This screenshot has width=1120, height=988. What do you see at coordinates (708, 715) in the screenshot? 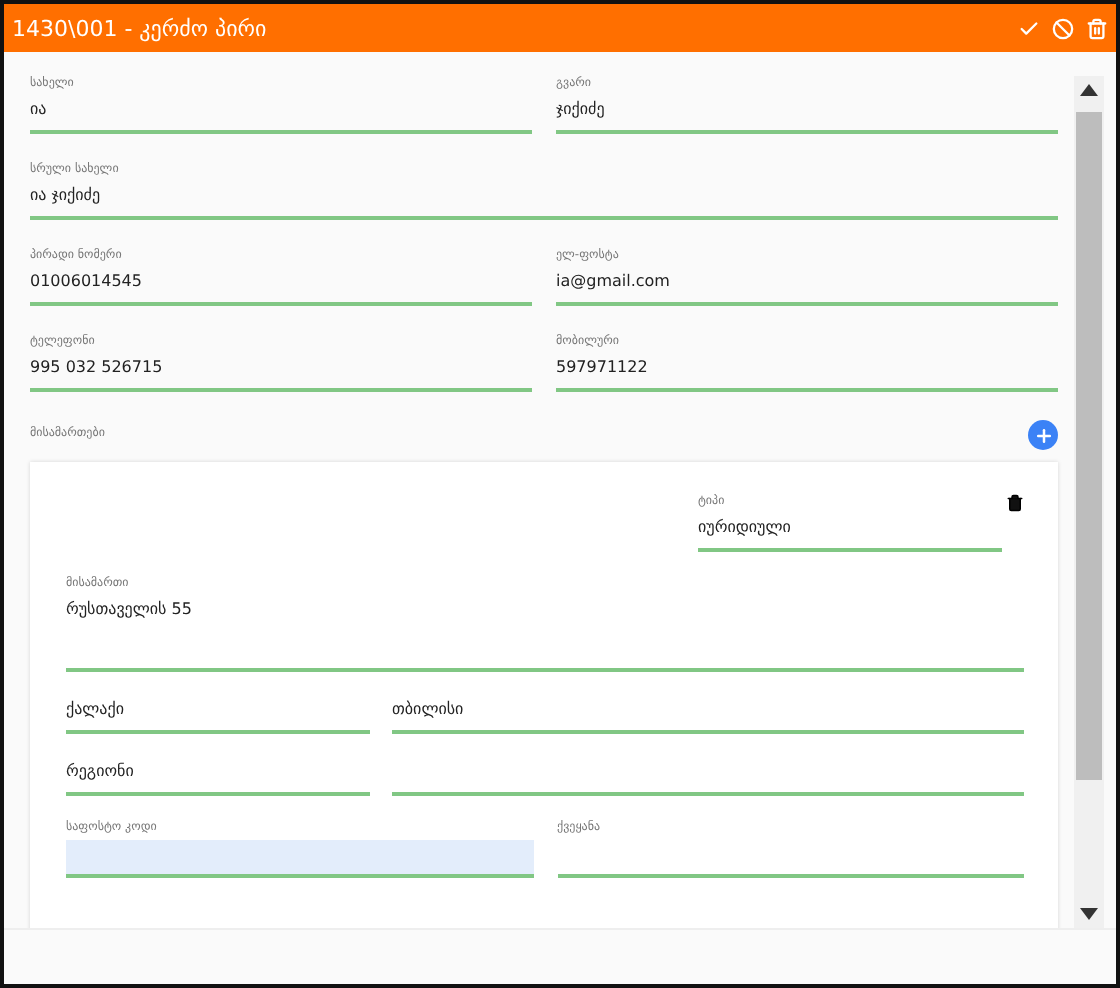
I see `text-field: თბილისი` at bounding box center [708, 715].